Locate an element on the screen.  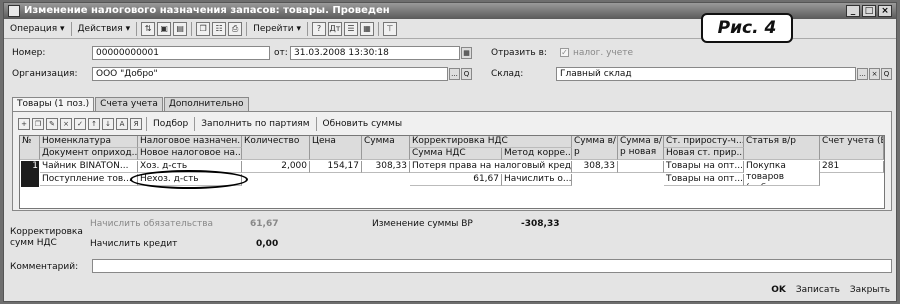
button-bar: OK Записать Закрыть is located at coordinates (830, 290).